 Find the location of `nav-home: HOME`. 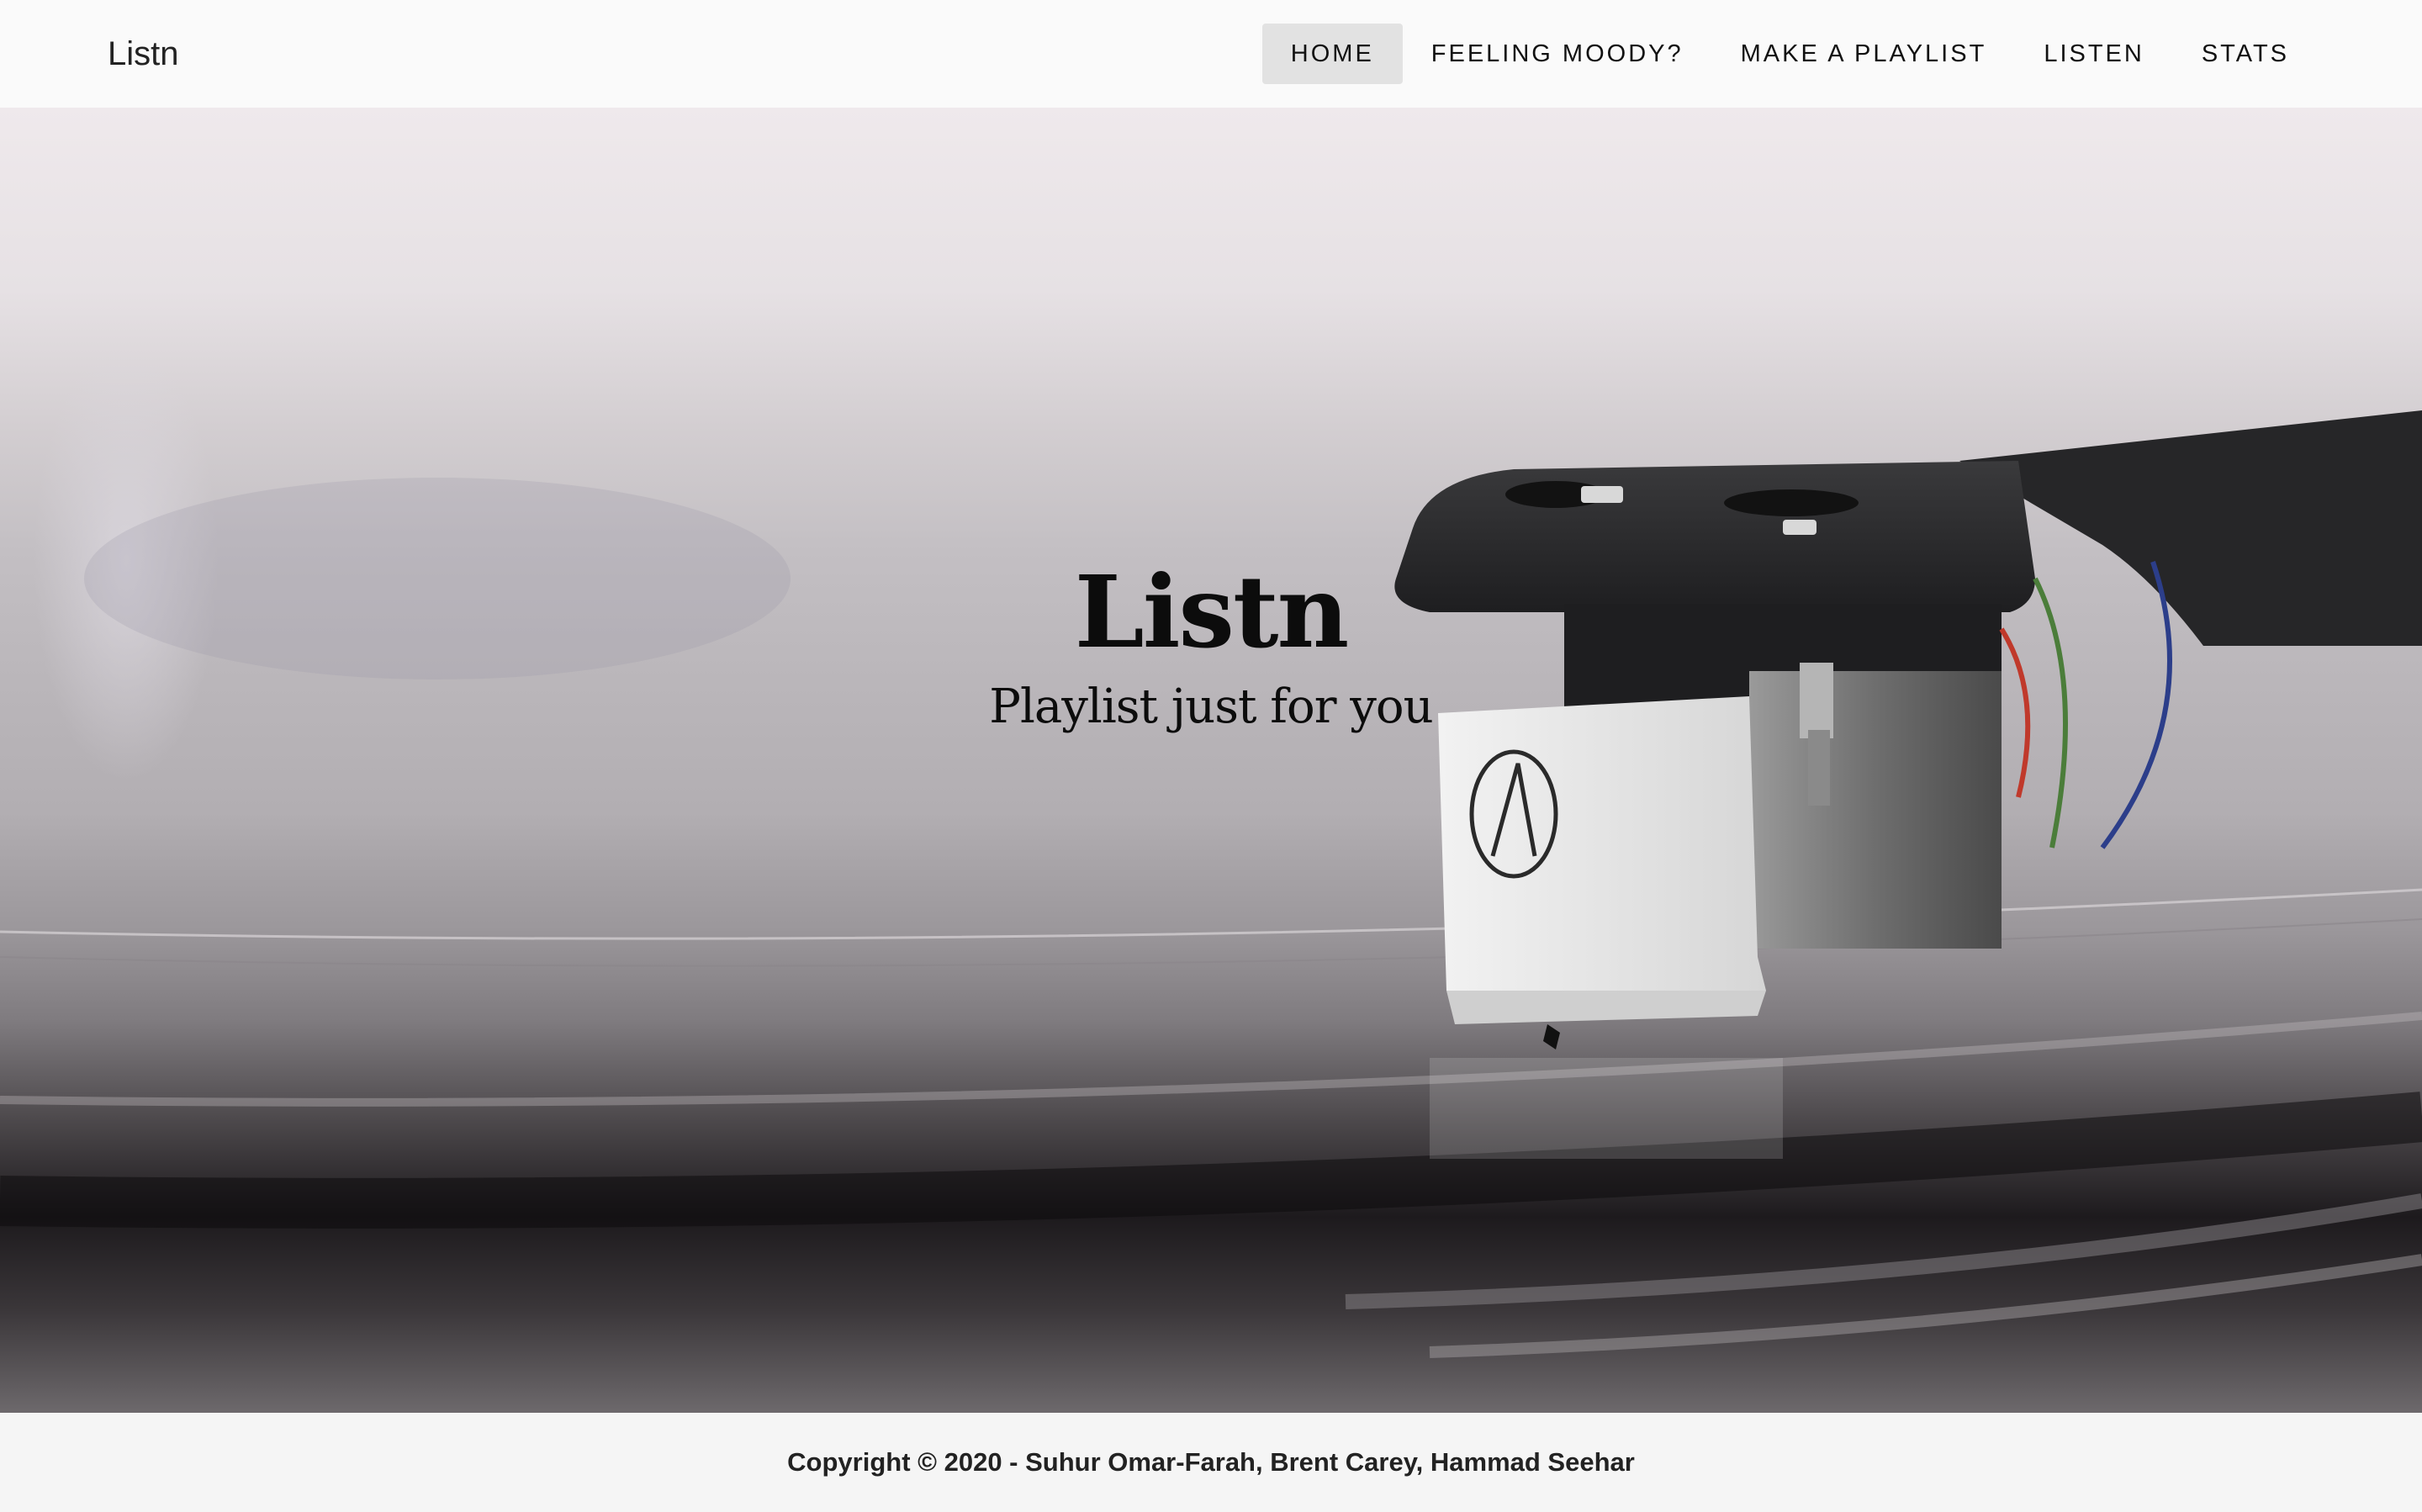

nav-home: HOME is located at coordinates (1332, 54).